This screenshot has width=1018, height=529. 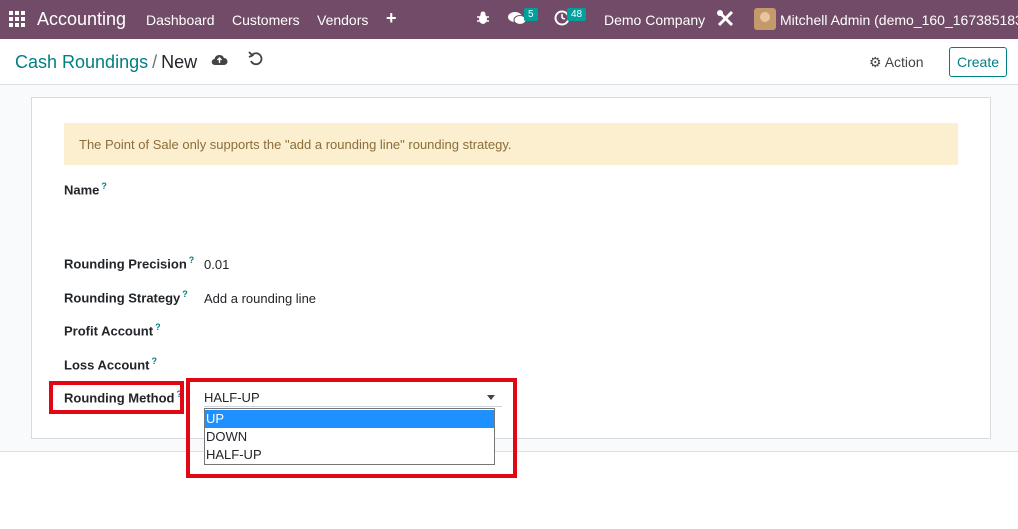 I want to click on breadcrumb-current: New, so click(x=179, y=62).